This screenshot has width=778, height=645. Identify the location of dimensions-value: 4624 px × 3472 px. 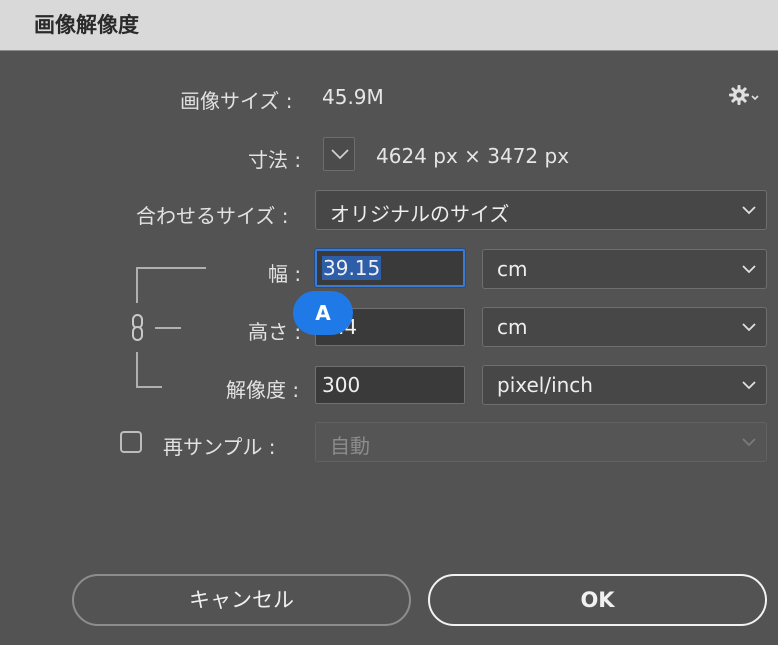
(473, 156).